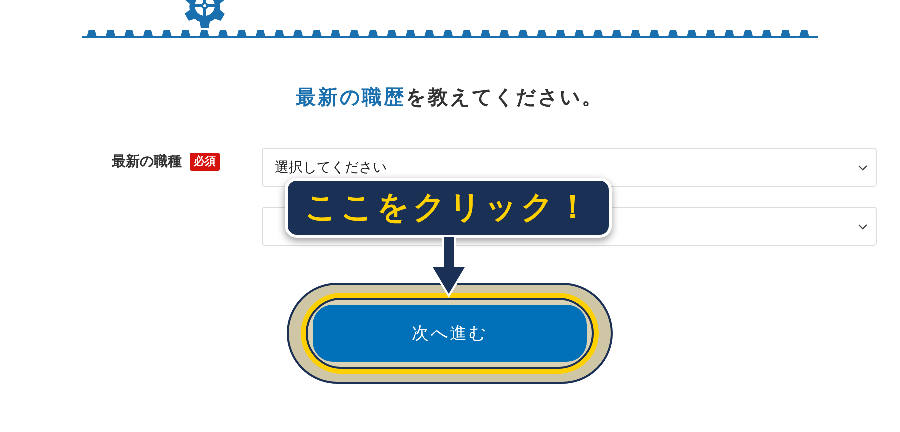 Image resolution: width=900 pixels, height=432 pixels. Describe the element at coordinates (450, 333) in the screenshot. I see `next-button: 次へ進む` at that location.